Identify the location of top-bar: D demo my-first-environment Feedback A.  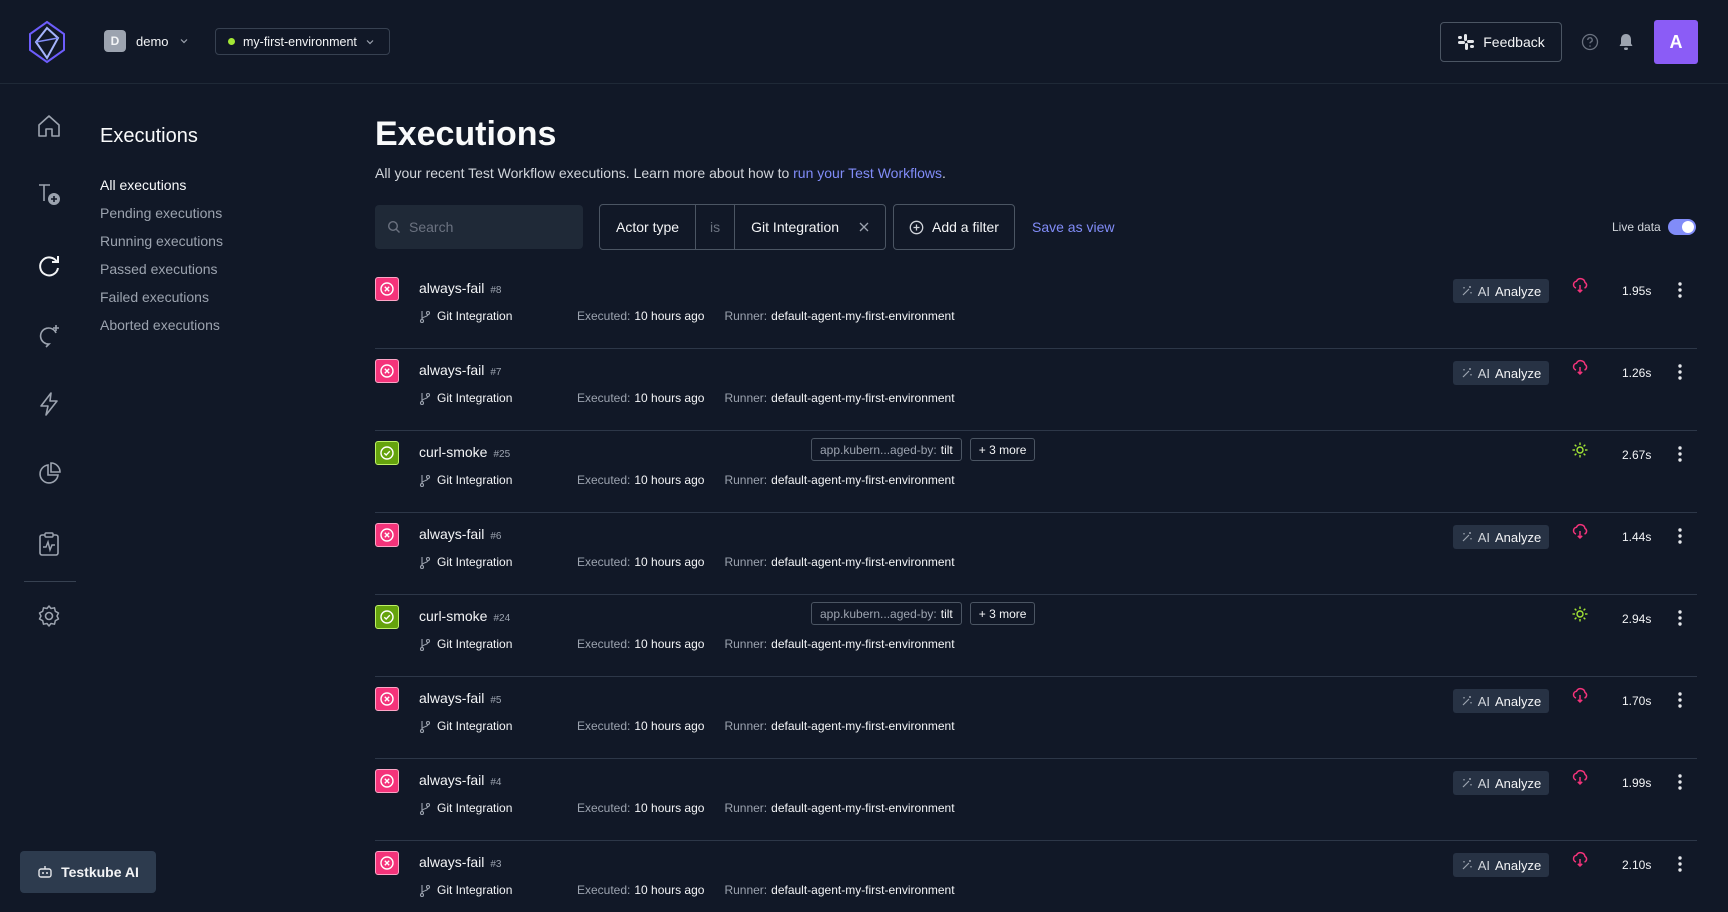
(864, 42).